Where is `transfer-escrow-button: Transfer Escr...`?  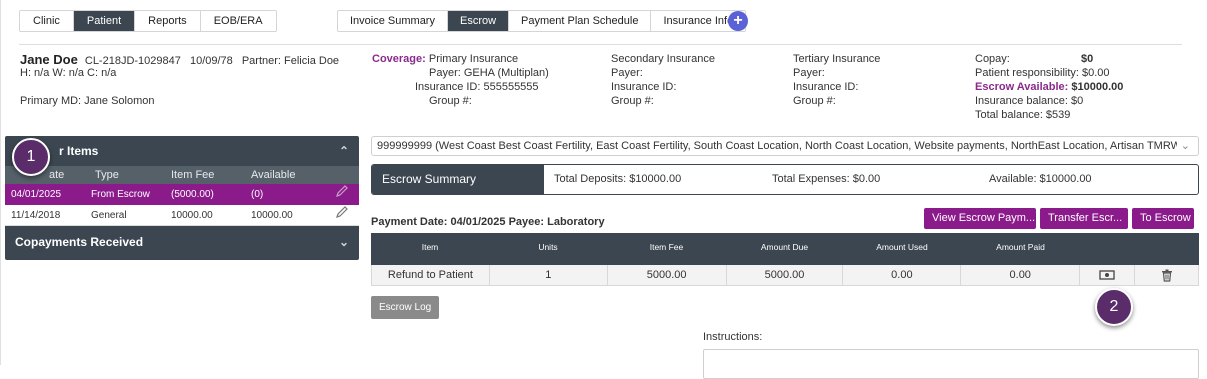 transfer-escrow-button: Transfer Escr... is located at coordinates (1084, 218).